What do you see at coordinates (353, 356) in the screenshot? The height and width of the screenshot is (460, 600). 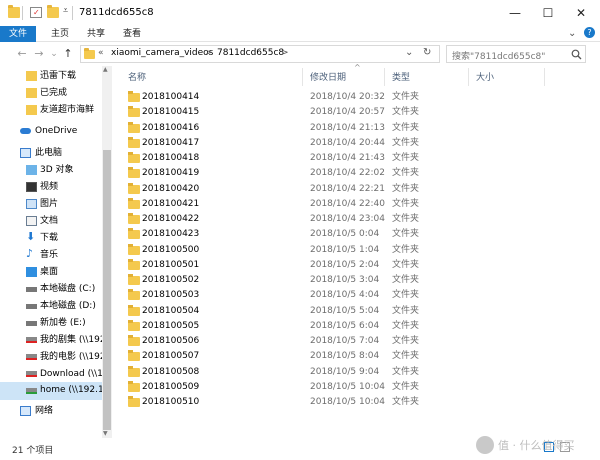 I see `table-row: 2018100507 2018/10/5 8:04 文件夹` at bounding box center [353, 356].